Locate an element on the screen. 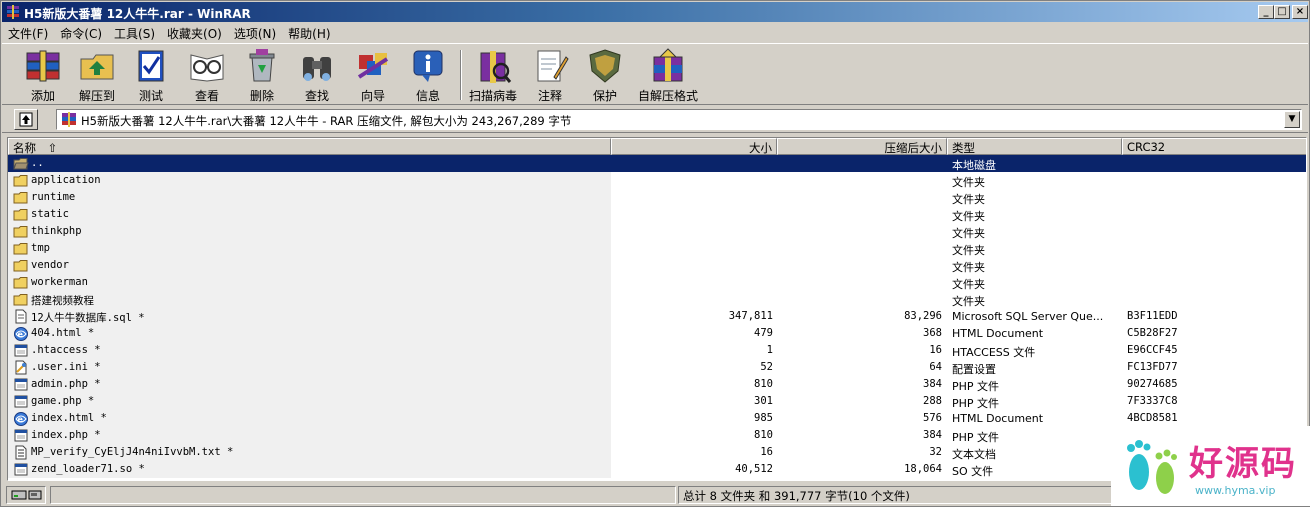 Image resolution: width=1310 pixels, height=507 pixels. column-header-size: 大小 is located at coordinates (694, 146).